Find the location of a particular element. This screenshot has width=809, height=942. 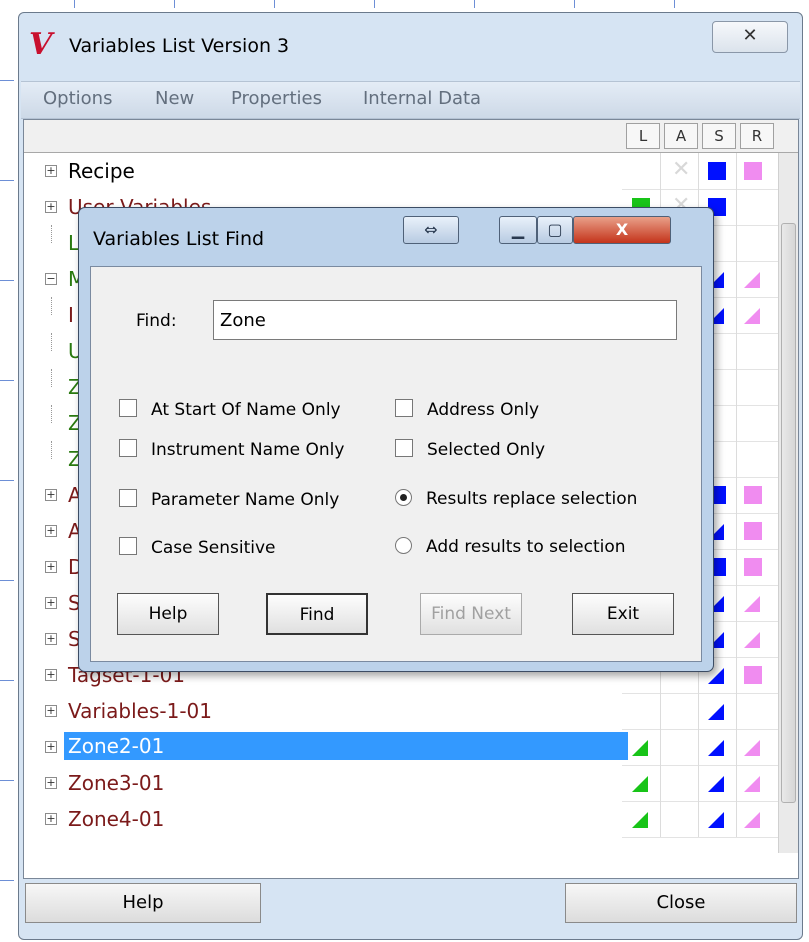

maximize-button: ▢ is located at coordinates (555, 230).